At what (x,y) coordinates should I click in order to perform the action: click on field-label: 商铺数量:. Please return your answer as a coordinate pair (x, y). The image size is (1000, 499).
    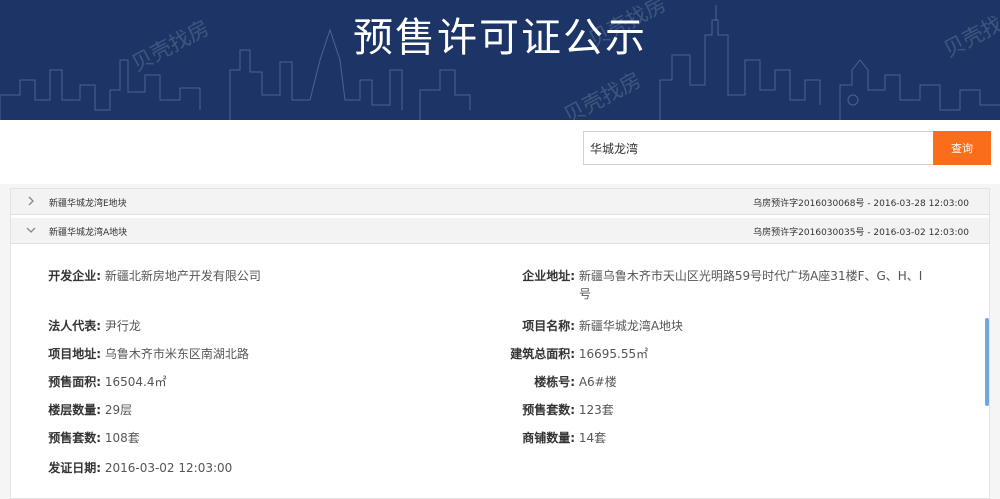
    Looking at the image, I should click on (548, 438).